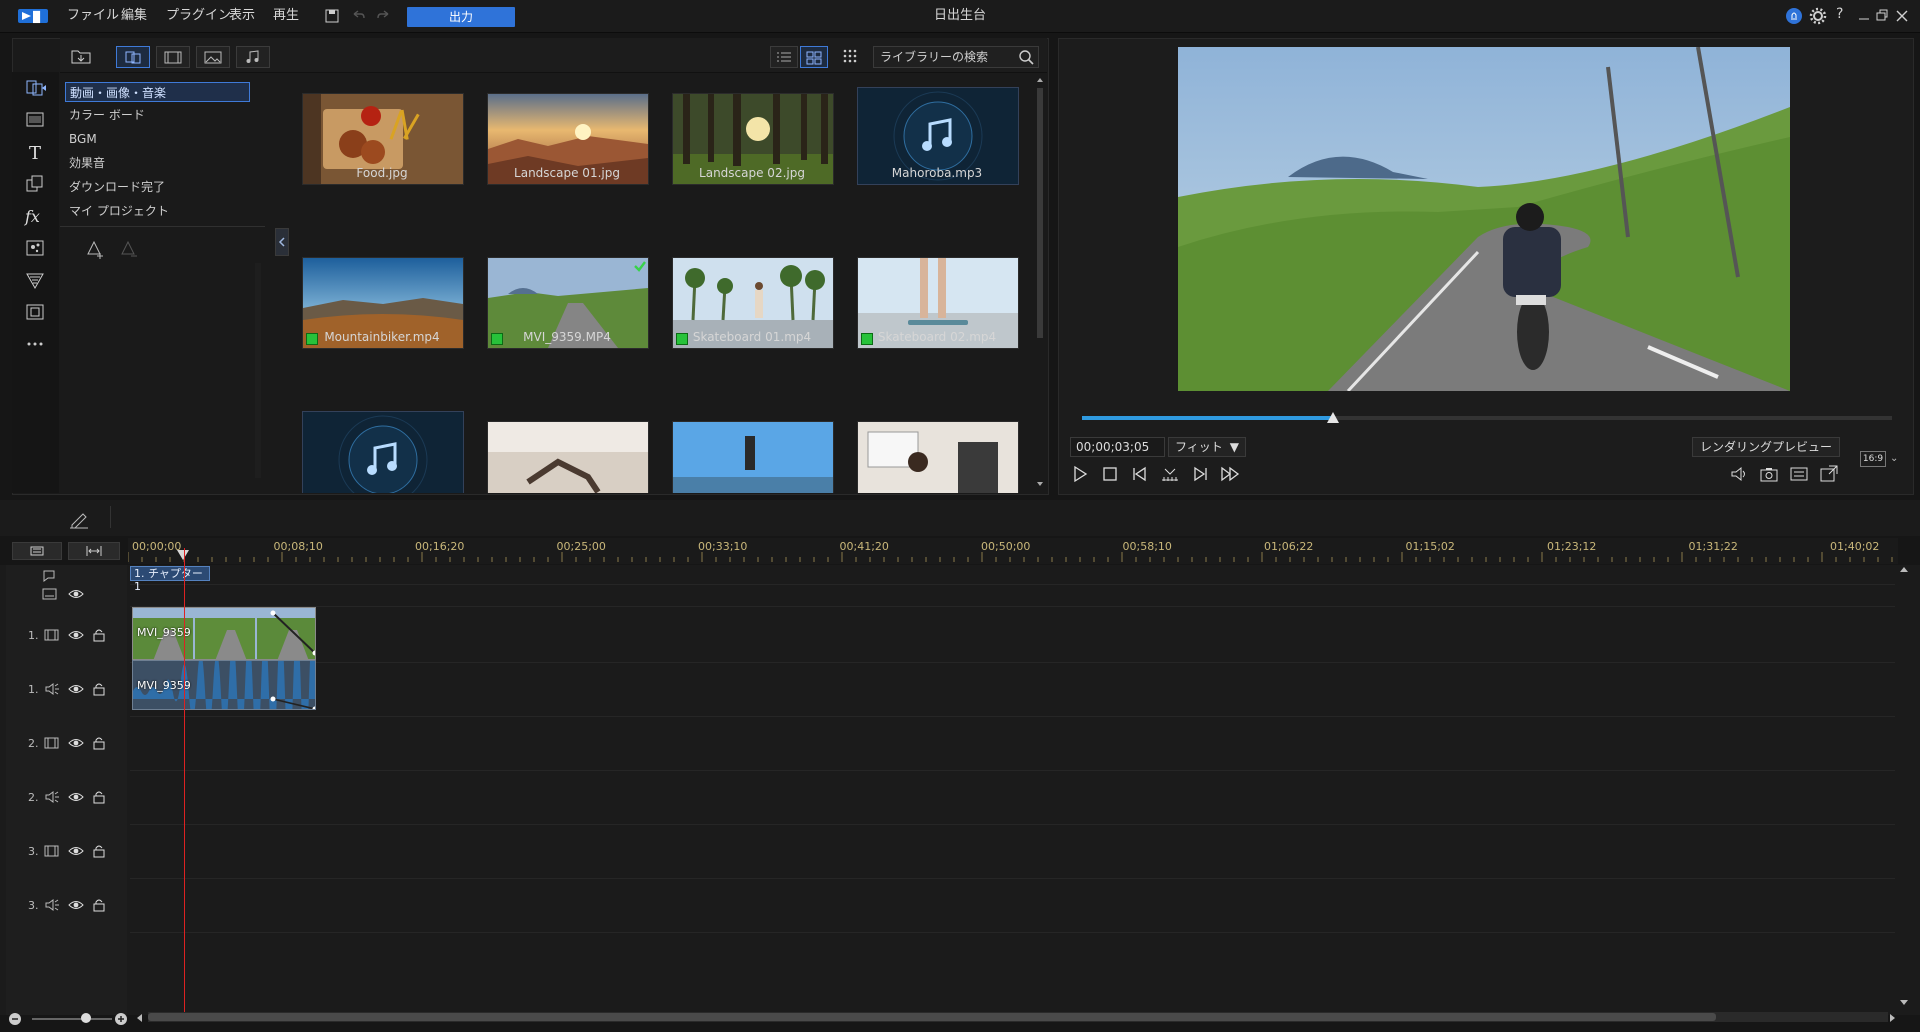 Image resolution: width=1920 pixels, height=1032 pixels. I want to click on redo-icon, so click(384, 16).